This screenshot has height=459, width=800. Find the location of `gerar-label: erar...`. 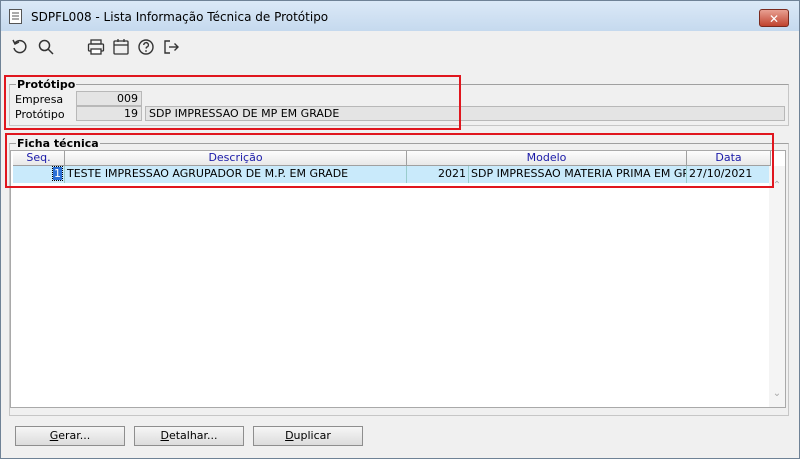

gerar-label: erar... is located at coordinates (74, 435).